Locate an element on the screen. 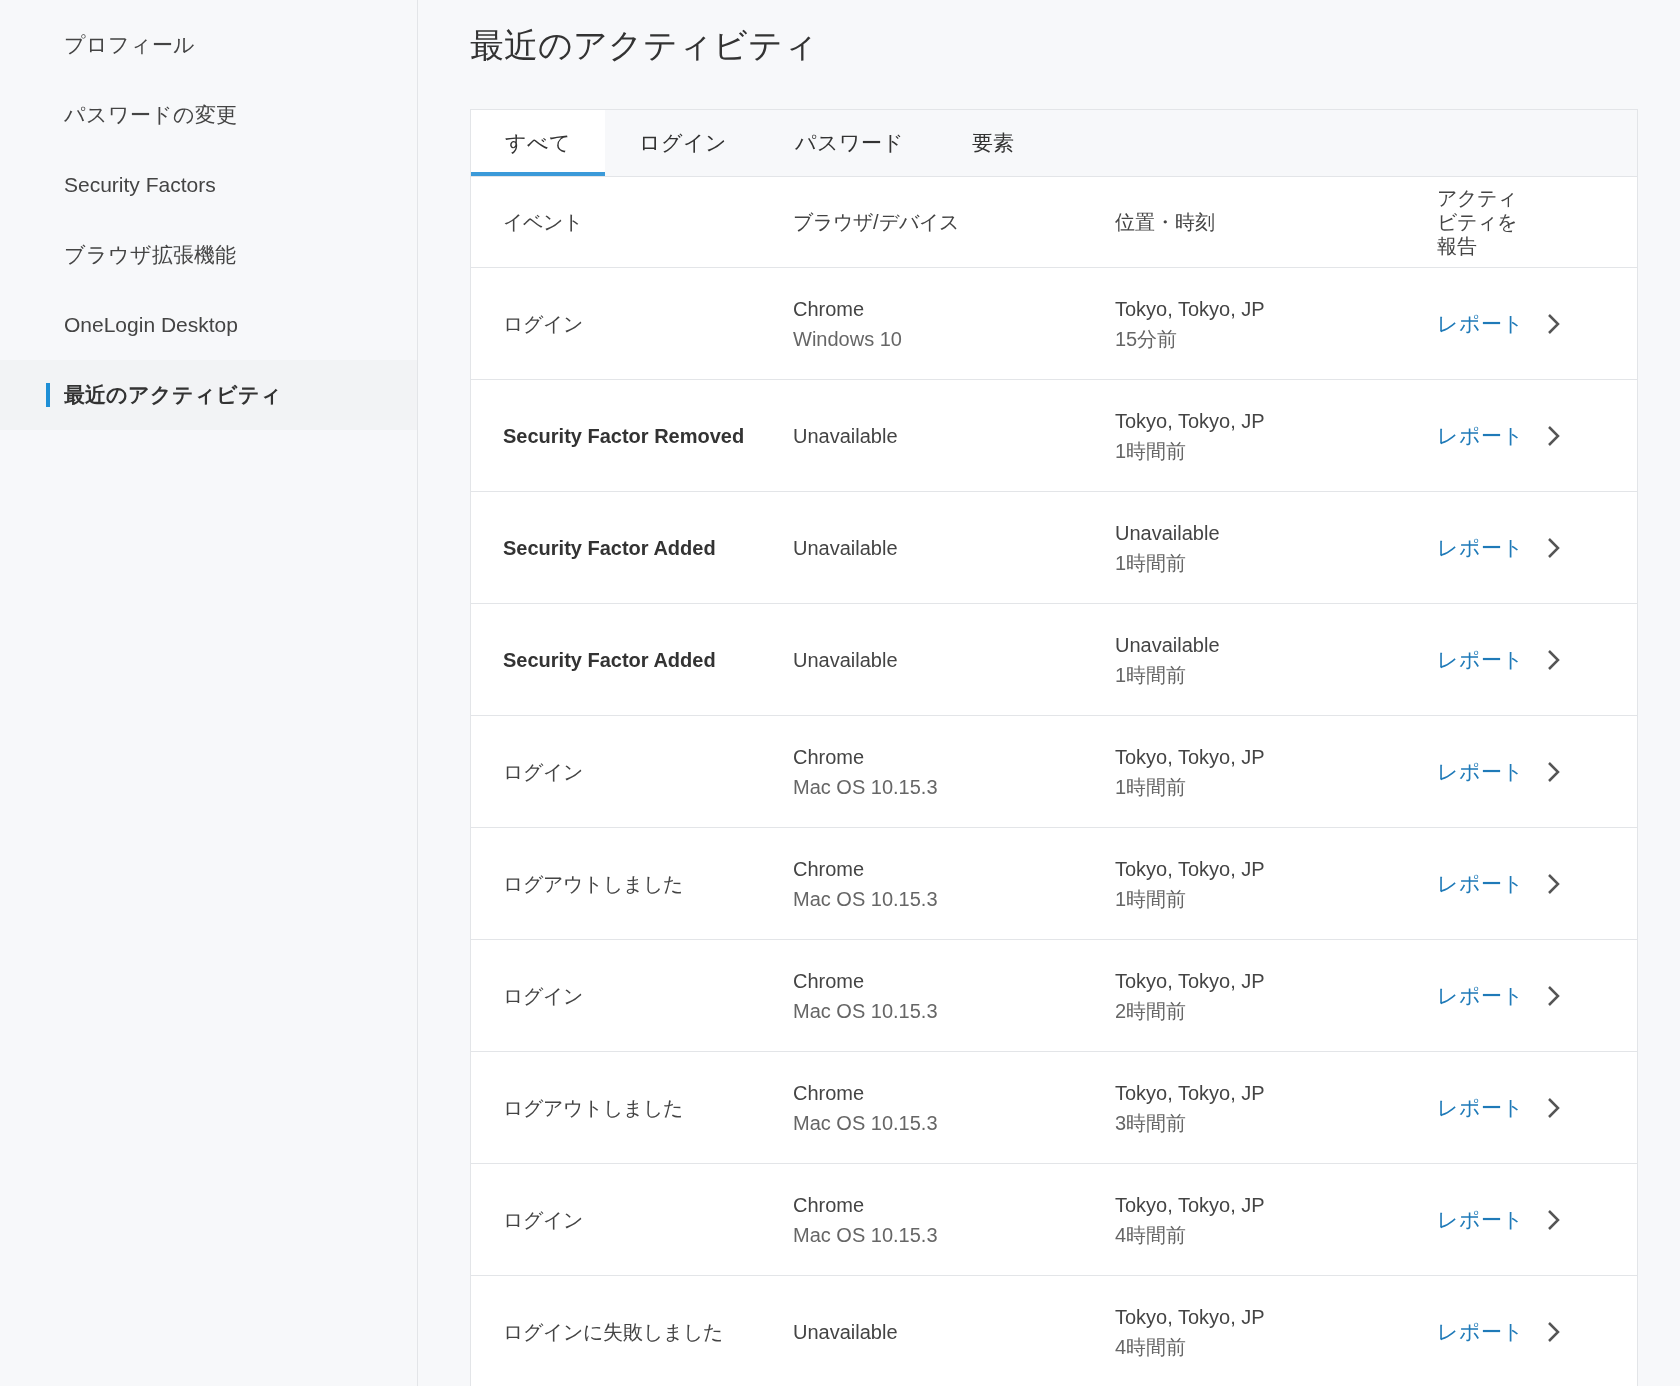 The height and width of the screenshot is (1386, 1680). tab: 要素 is located at coordinates (993, 143).